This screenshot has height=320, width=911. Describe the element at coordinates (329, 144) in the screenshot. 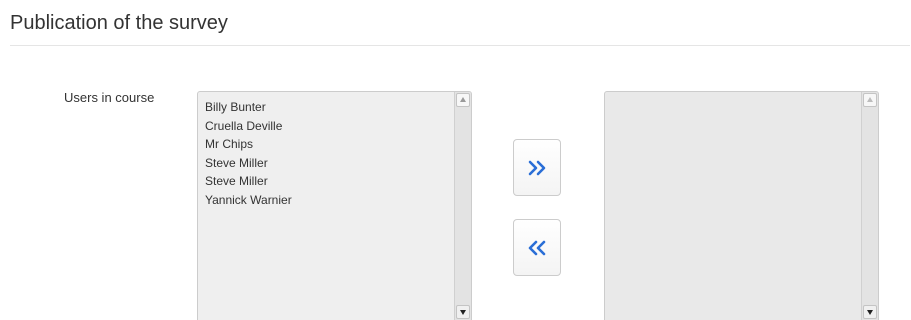

I see `list-item: Mr Chips` at that location.